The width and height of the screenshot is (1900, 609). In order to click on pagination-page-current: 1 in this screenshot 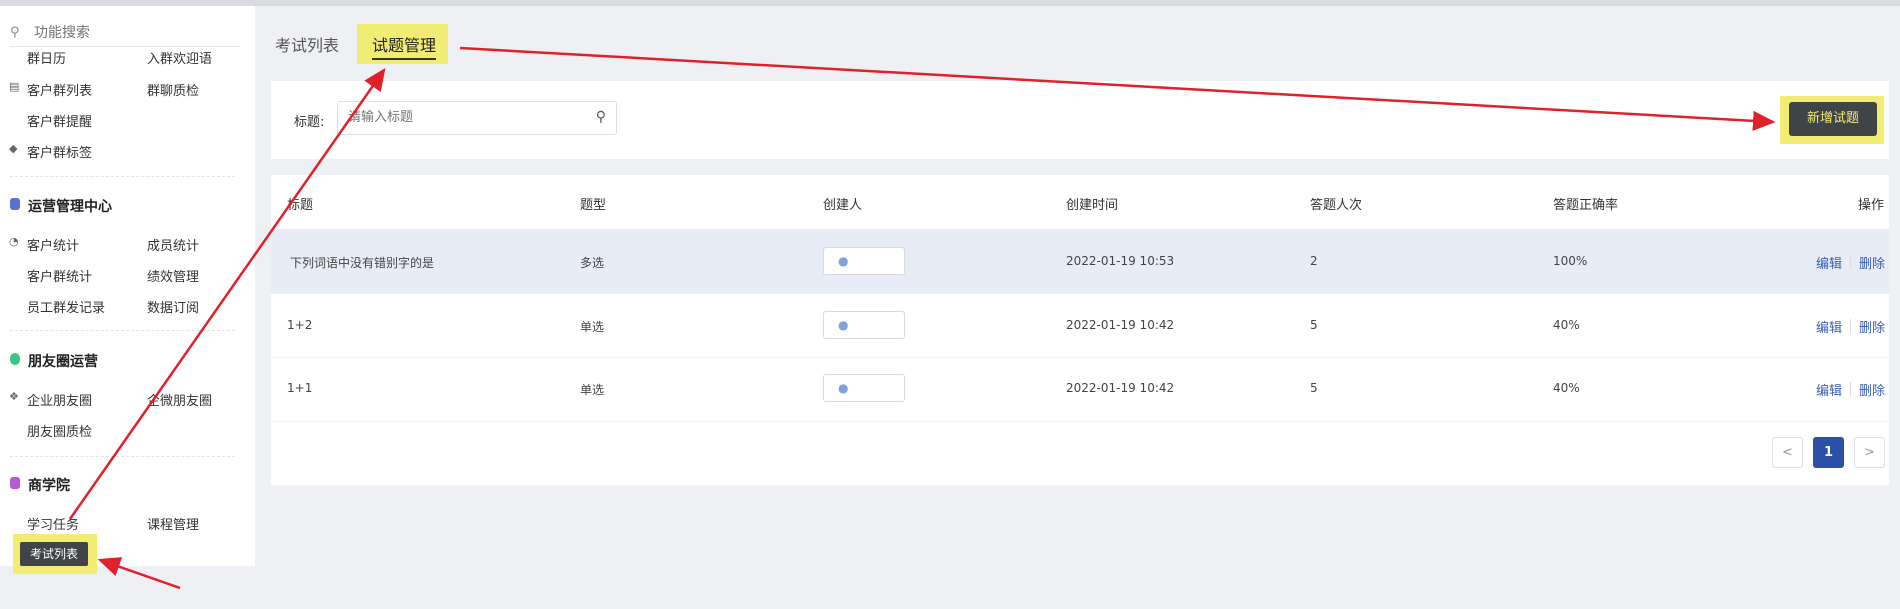, I will do `click(1828, 452)`.